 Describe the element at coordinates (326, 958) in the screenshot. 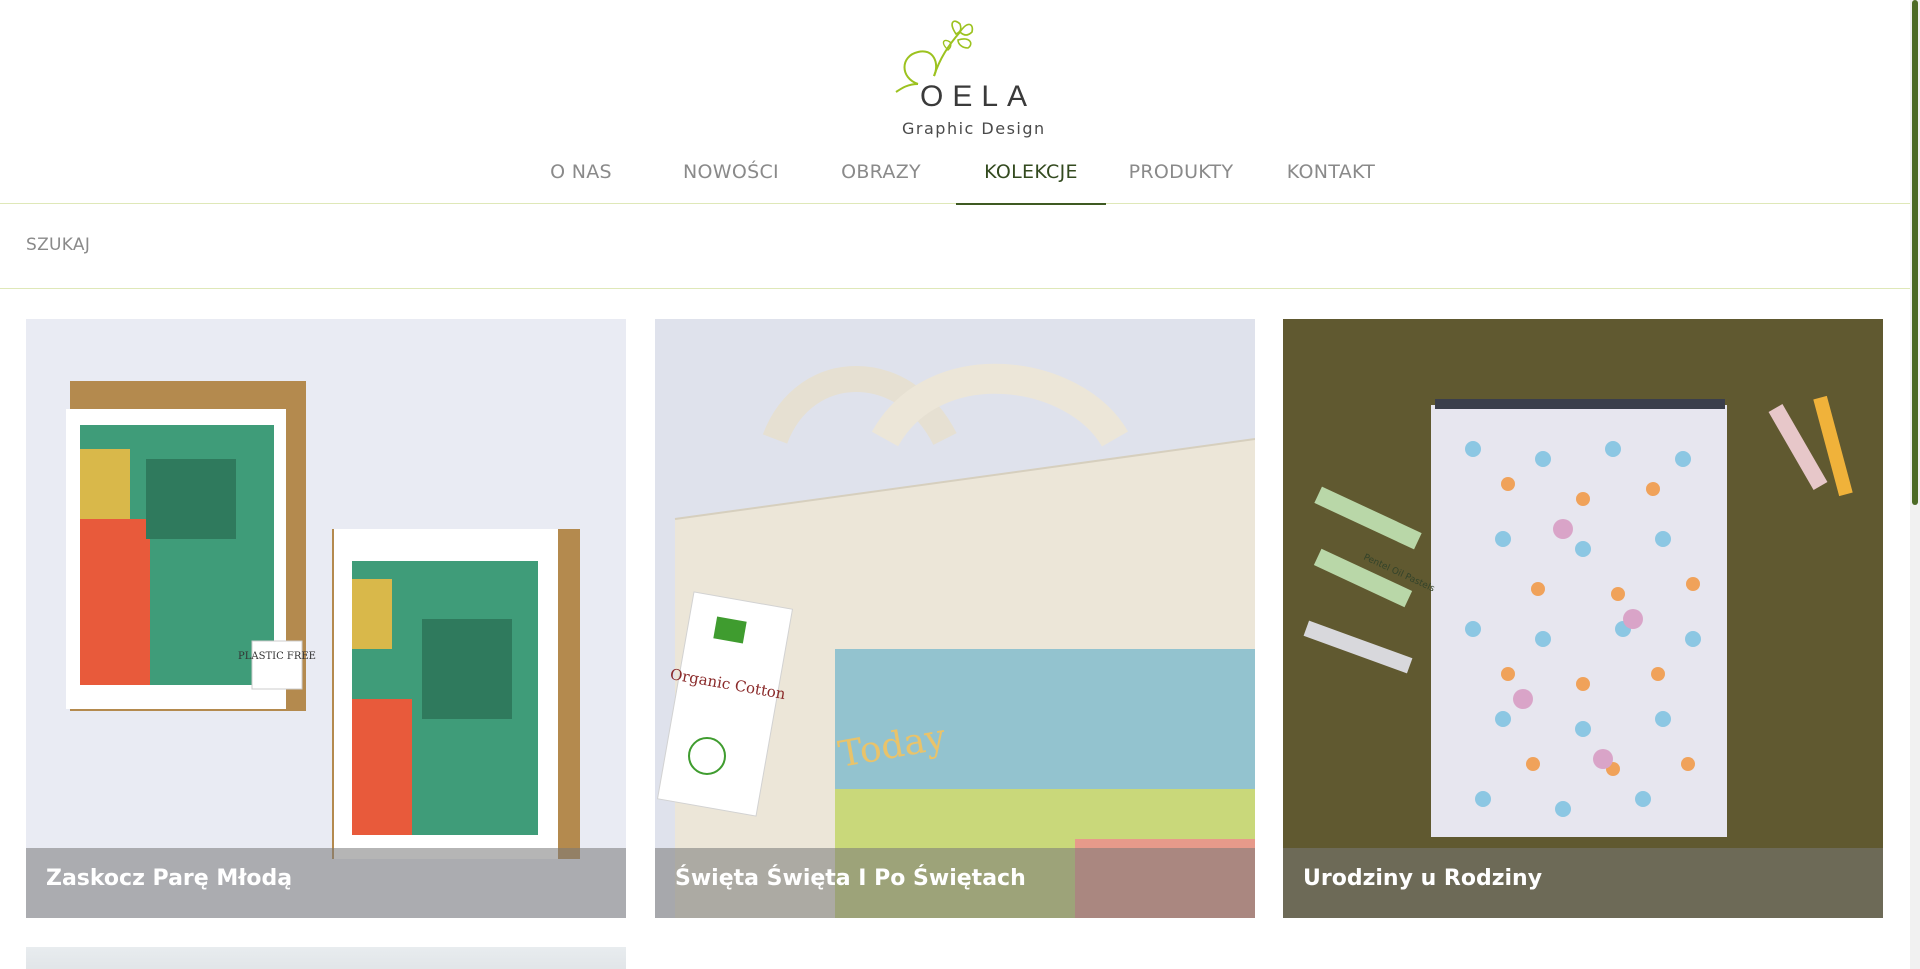

I see `collection-tile-partial` at that location.